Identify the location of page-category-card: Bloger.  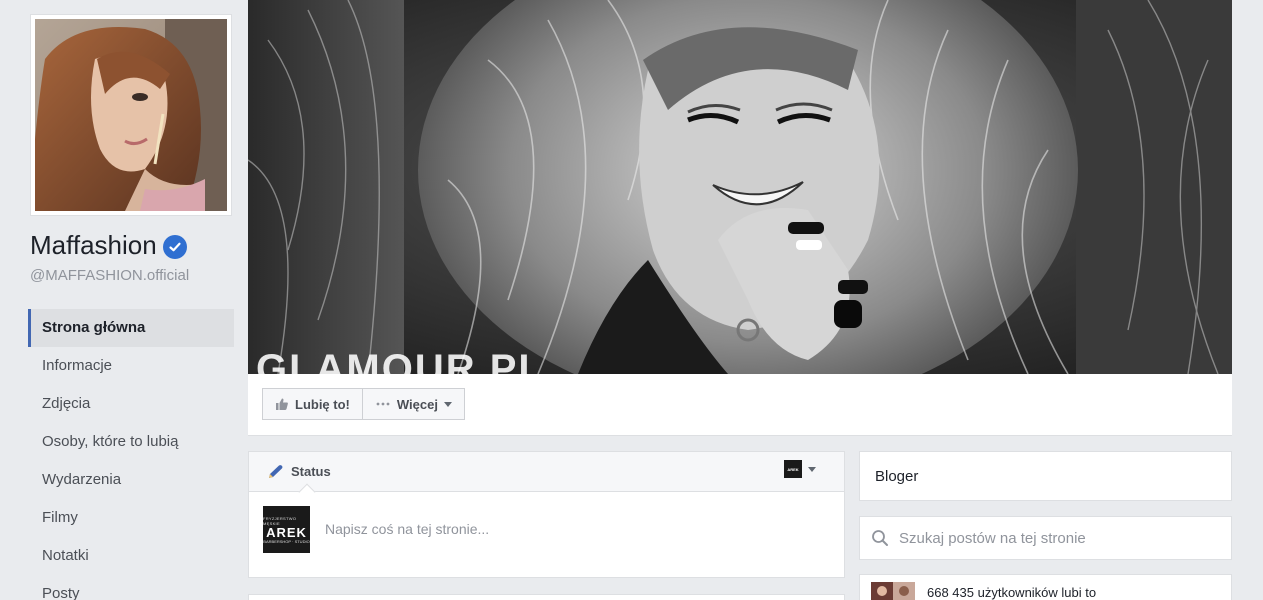
(1045, 476).